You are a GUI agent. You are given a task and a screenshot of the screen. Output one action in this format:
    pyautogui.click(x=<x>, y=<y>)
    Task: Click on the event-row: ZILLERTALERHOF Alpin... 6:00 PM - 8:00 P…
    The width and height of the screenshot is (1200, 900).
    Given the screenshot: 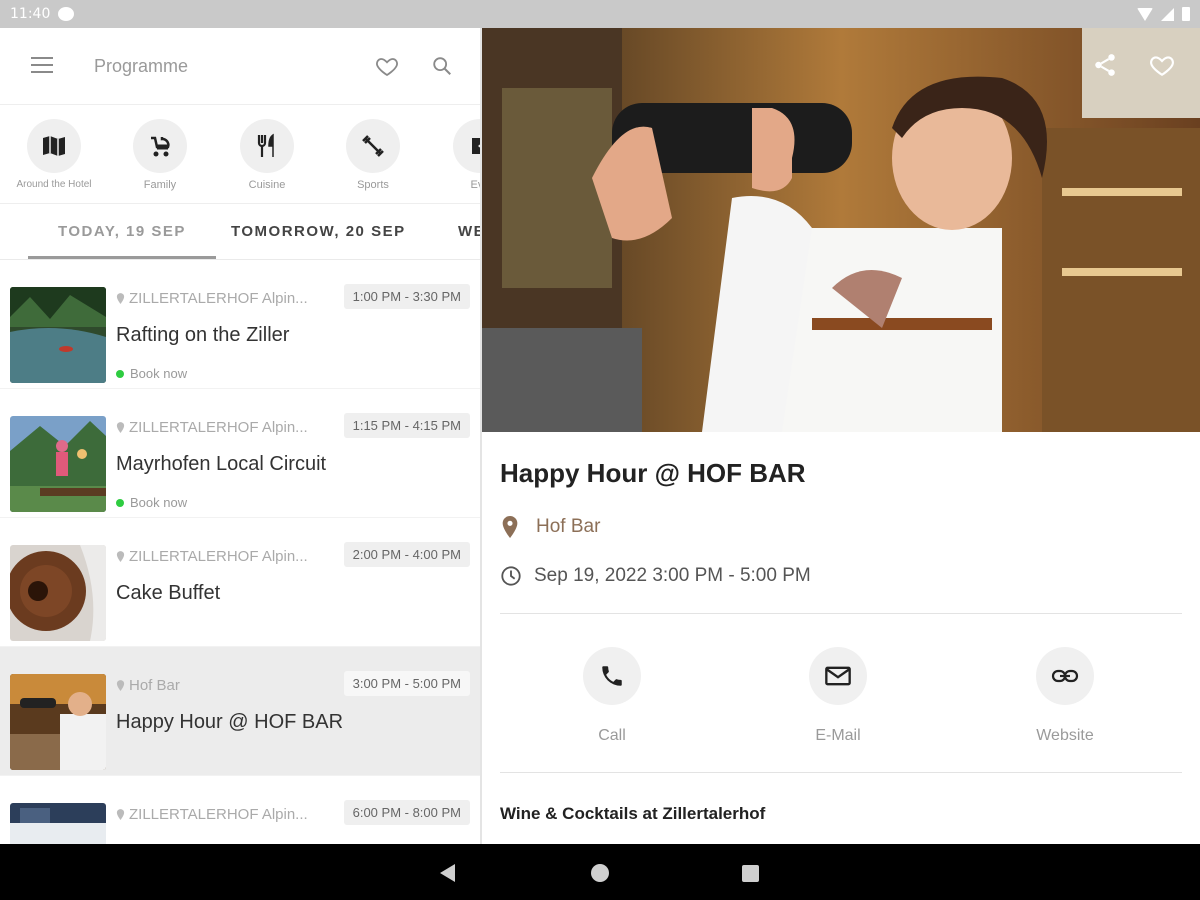 What is the action you would take?
    pyautogui.click(x=240, y=810)
    